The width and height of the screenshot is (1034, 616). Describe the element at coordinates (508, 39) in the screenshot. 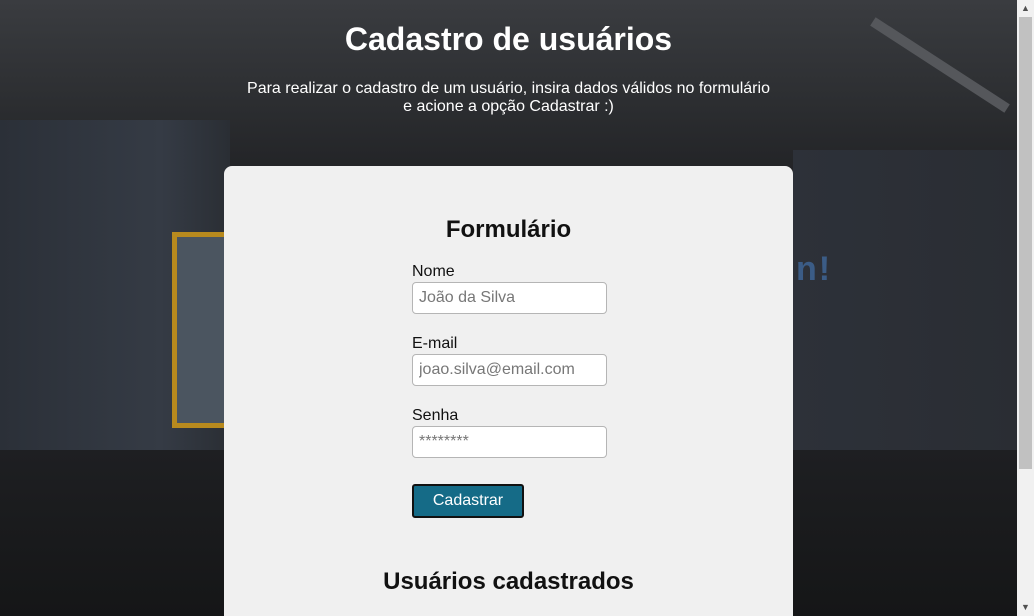

I see `page-title: Cadastro de usuários` at that location.